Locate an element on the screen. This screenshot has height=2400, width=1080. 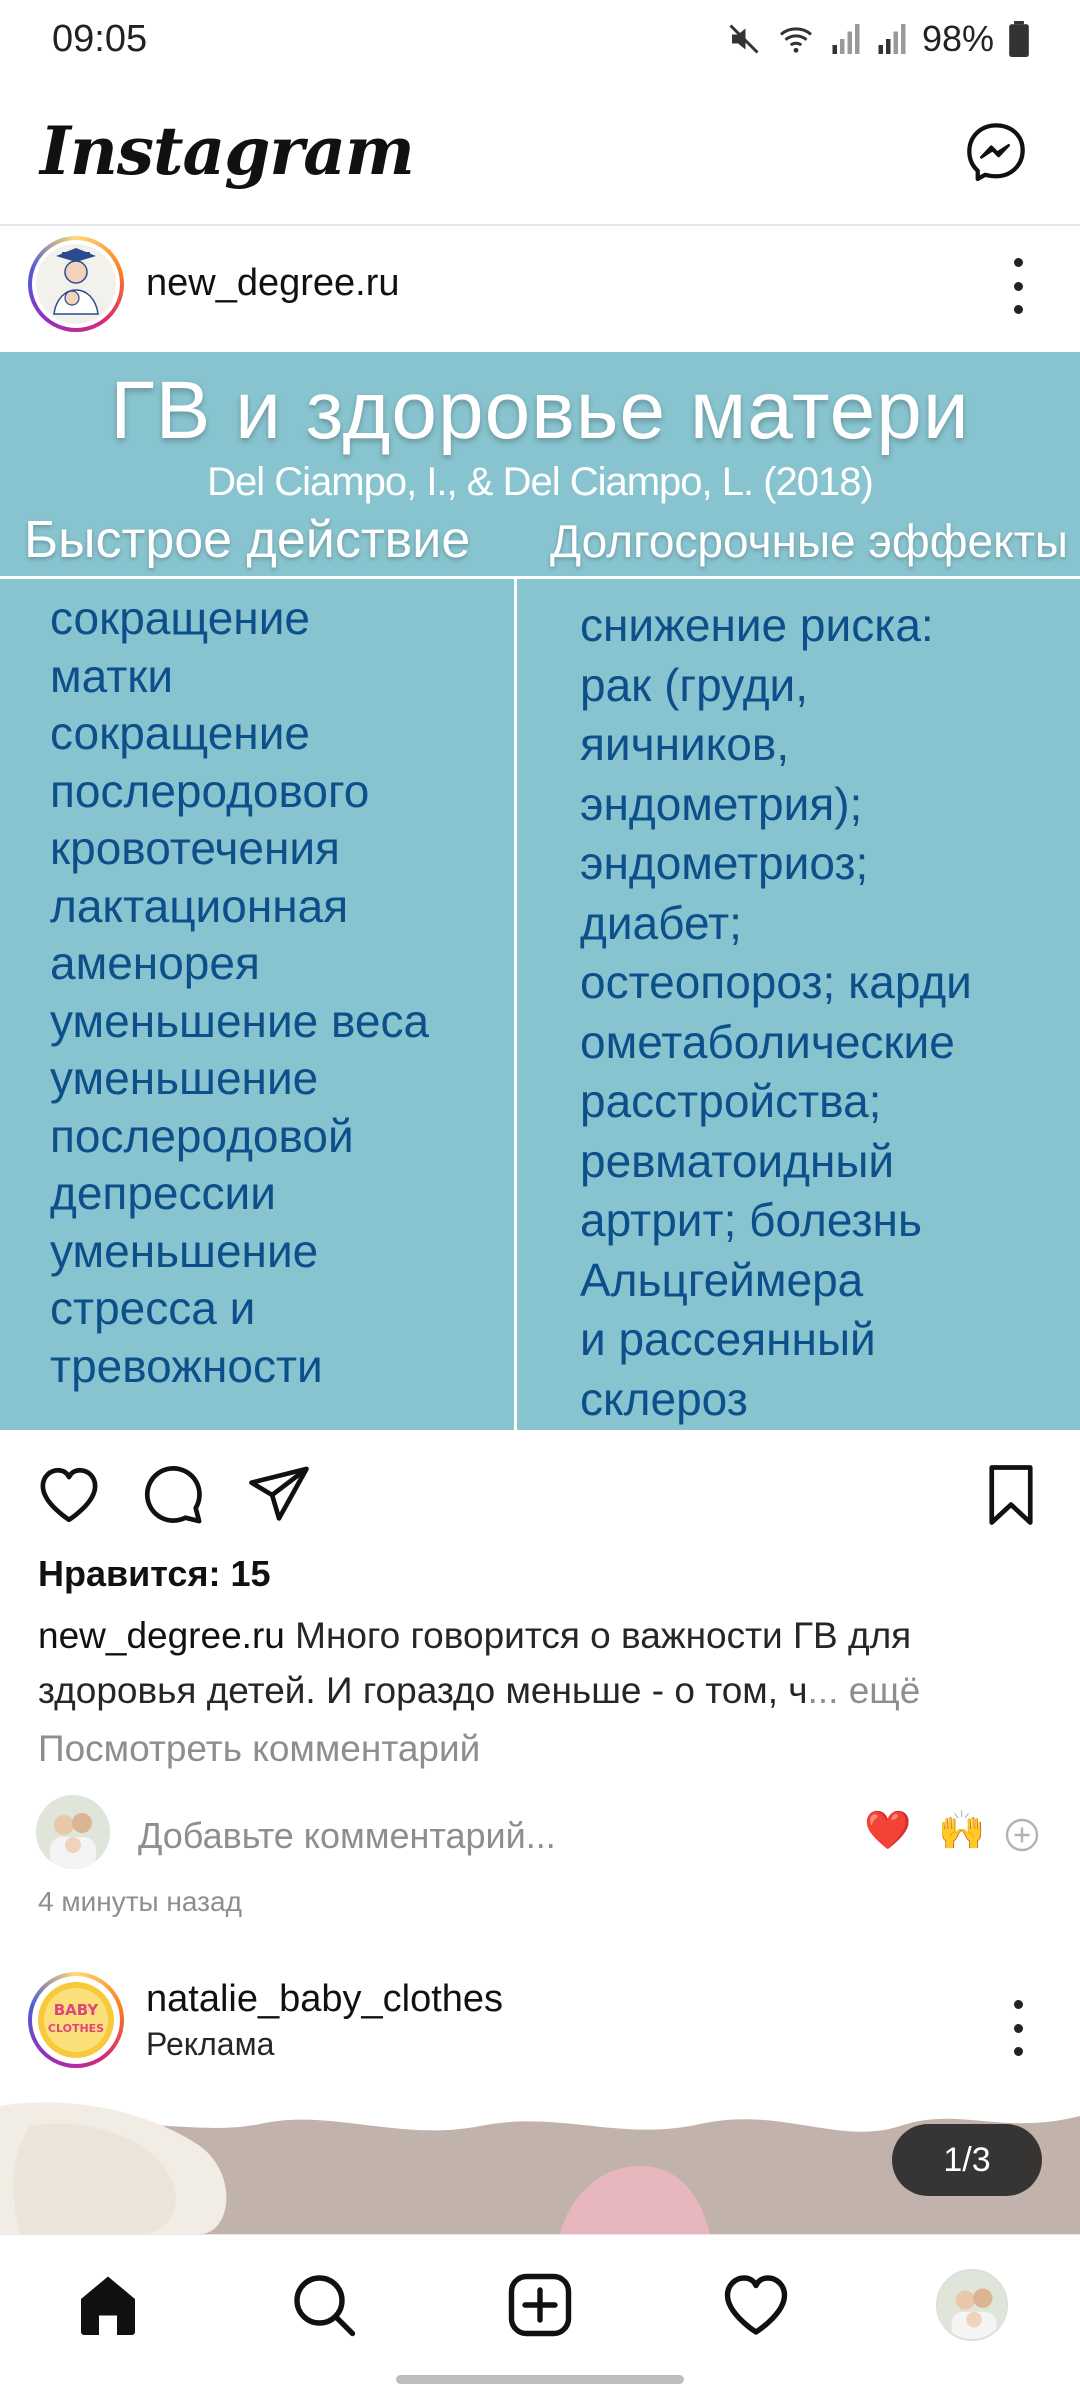
post-actions is located at coordinates (540, 1490).